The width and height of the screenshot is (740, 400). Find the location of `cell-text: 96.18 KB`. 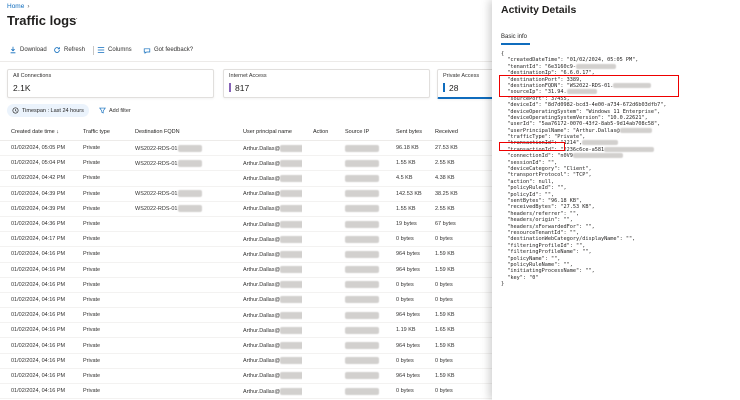

cell-text: 96.18 KB is located at coordinates (407, 148).